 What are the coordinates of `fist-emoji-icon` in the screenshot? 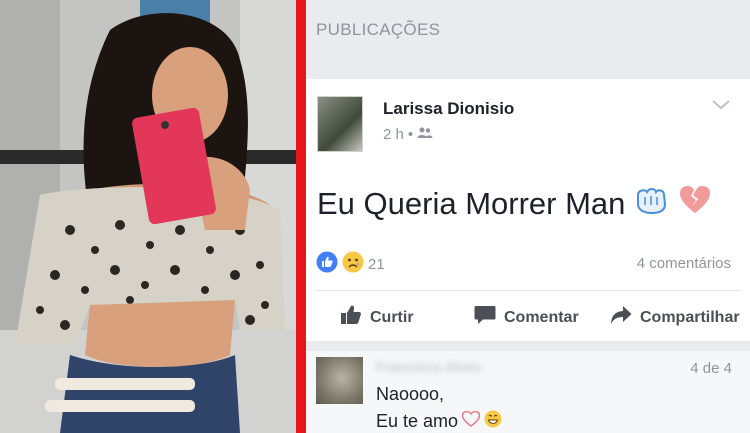 It's located at (652, 204).